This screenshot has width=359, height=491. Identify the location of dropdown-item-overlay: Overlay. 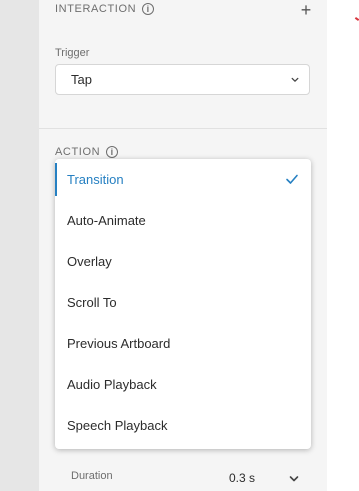
(183, 261).